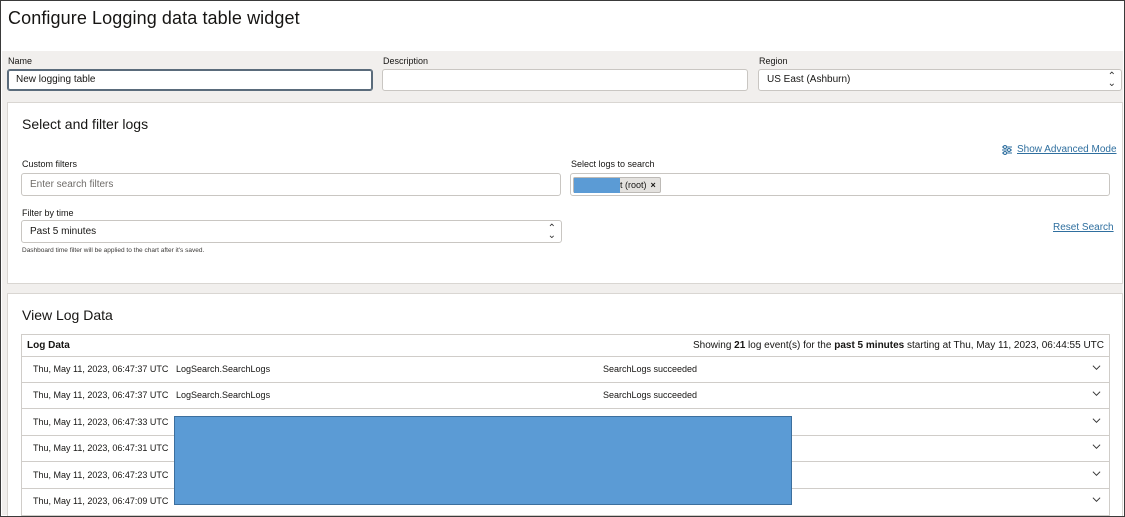  What do you see at coordinates (48, 213) in the screenshot?
I see `filter-time-label: Filter by time` at bounding box center [48, 213].